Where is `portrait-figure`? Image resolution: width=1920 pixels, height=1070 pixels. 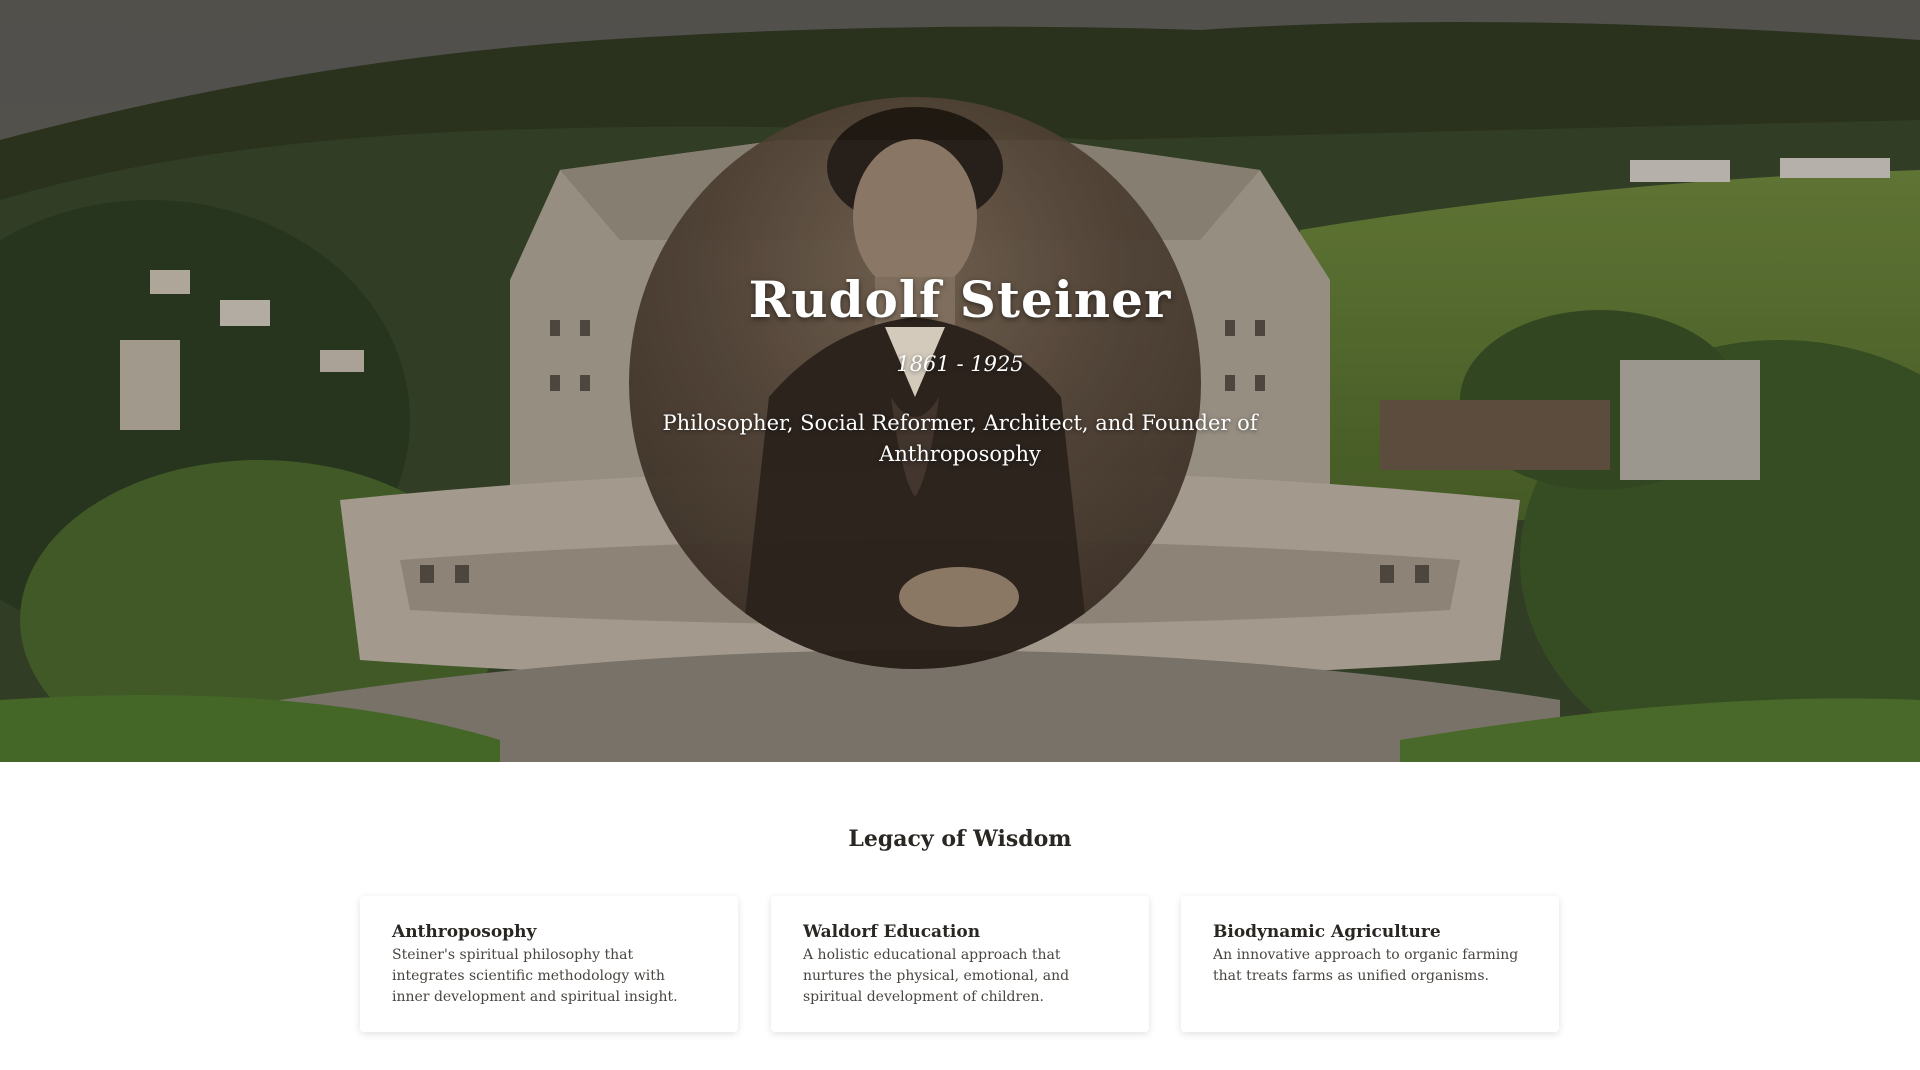
portrait-figure is located at coordinates (915, 388).